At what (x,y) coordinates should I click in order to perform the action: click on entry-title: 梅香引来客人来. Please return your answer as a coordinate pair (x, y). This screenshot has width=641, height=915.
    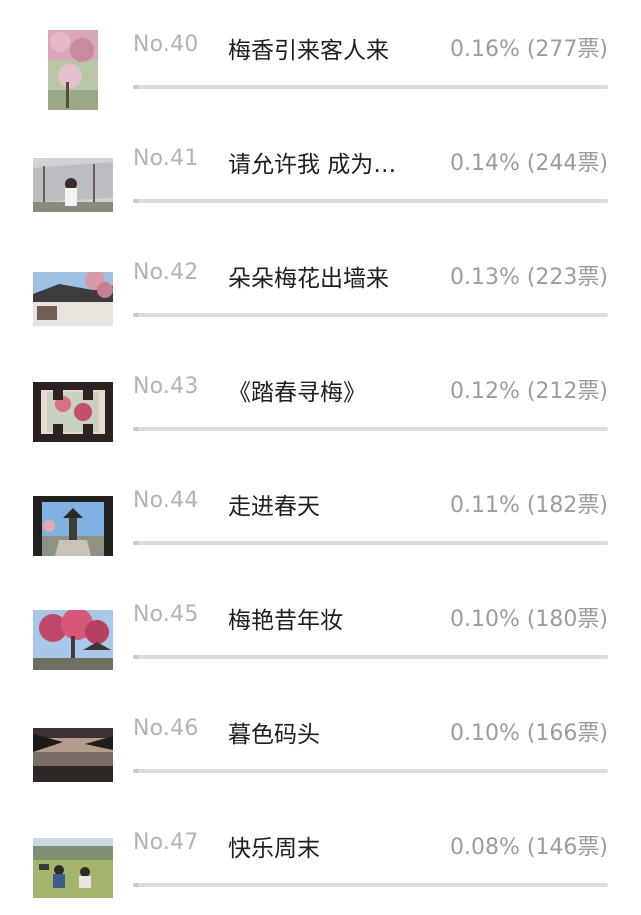
    Looking at the image, I should click on (308, 48).